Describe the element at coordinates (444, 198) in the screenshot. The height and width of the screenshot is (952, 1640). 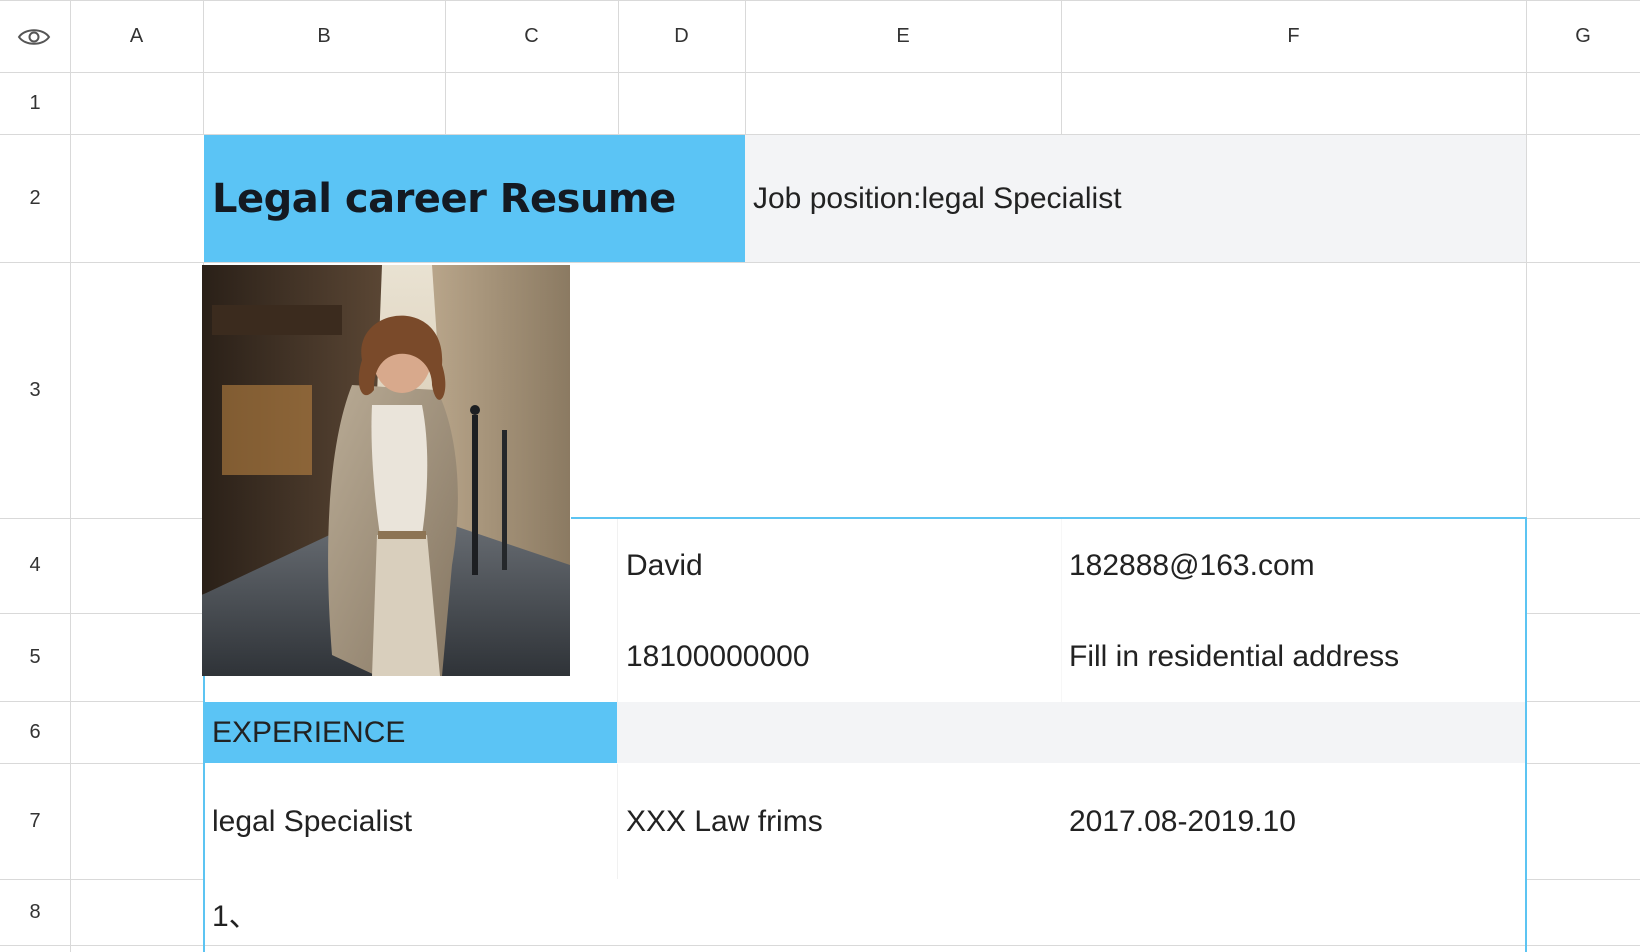
I see `resume-title: Legal career Resume` at that location.